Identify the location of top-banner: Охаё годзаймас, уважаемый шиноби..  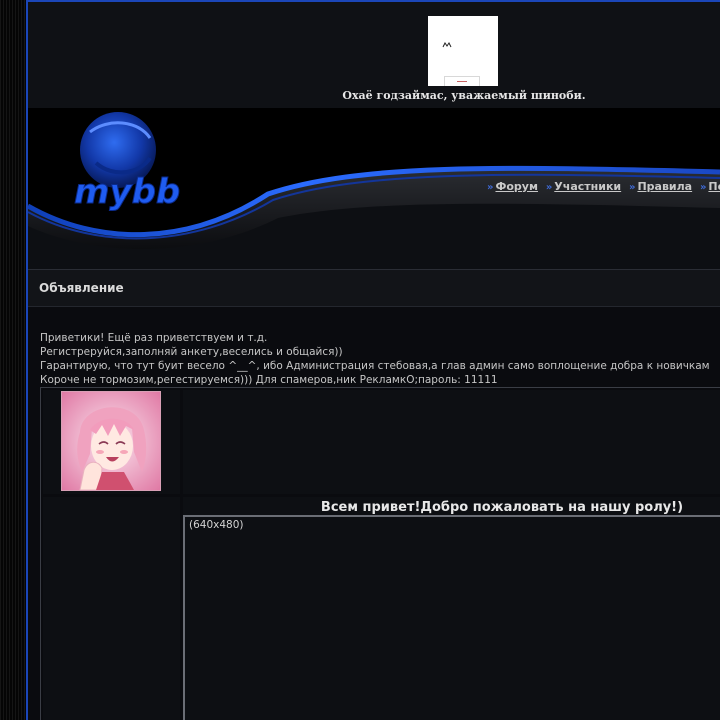
(374, 55).